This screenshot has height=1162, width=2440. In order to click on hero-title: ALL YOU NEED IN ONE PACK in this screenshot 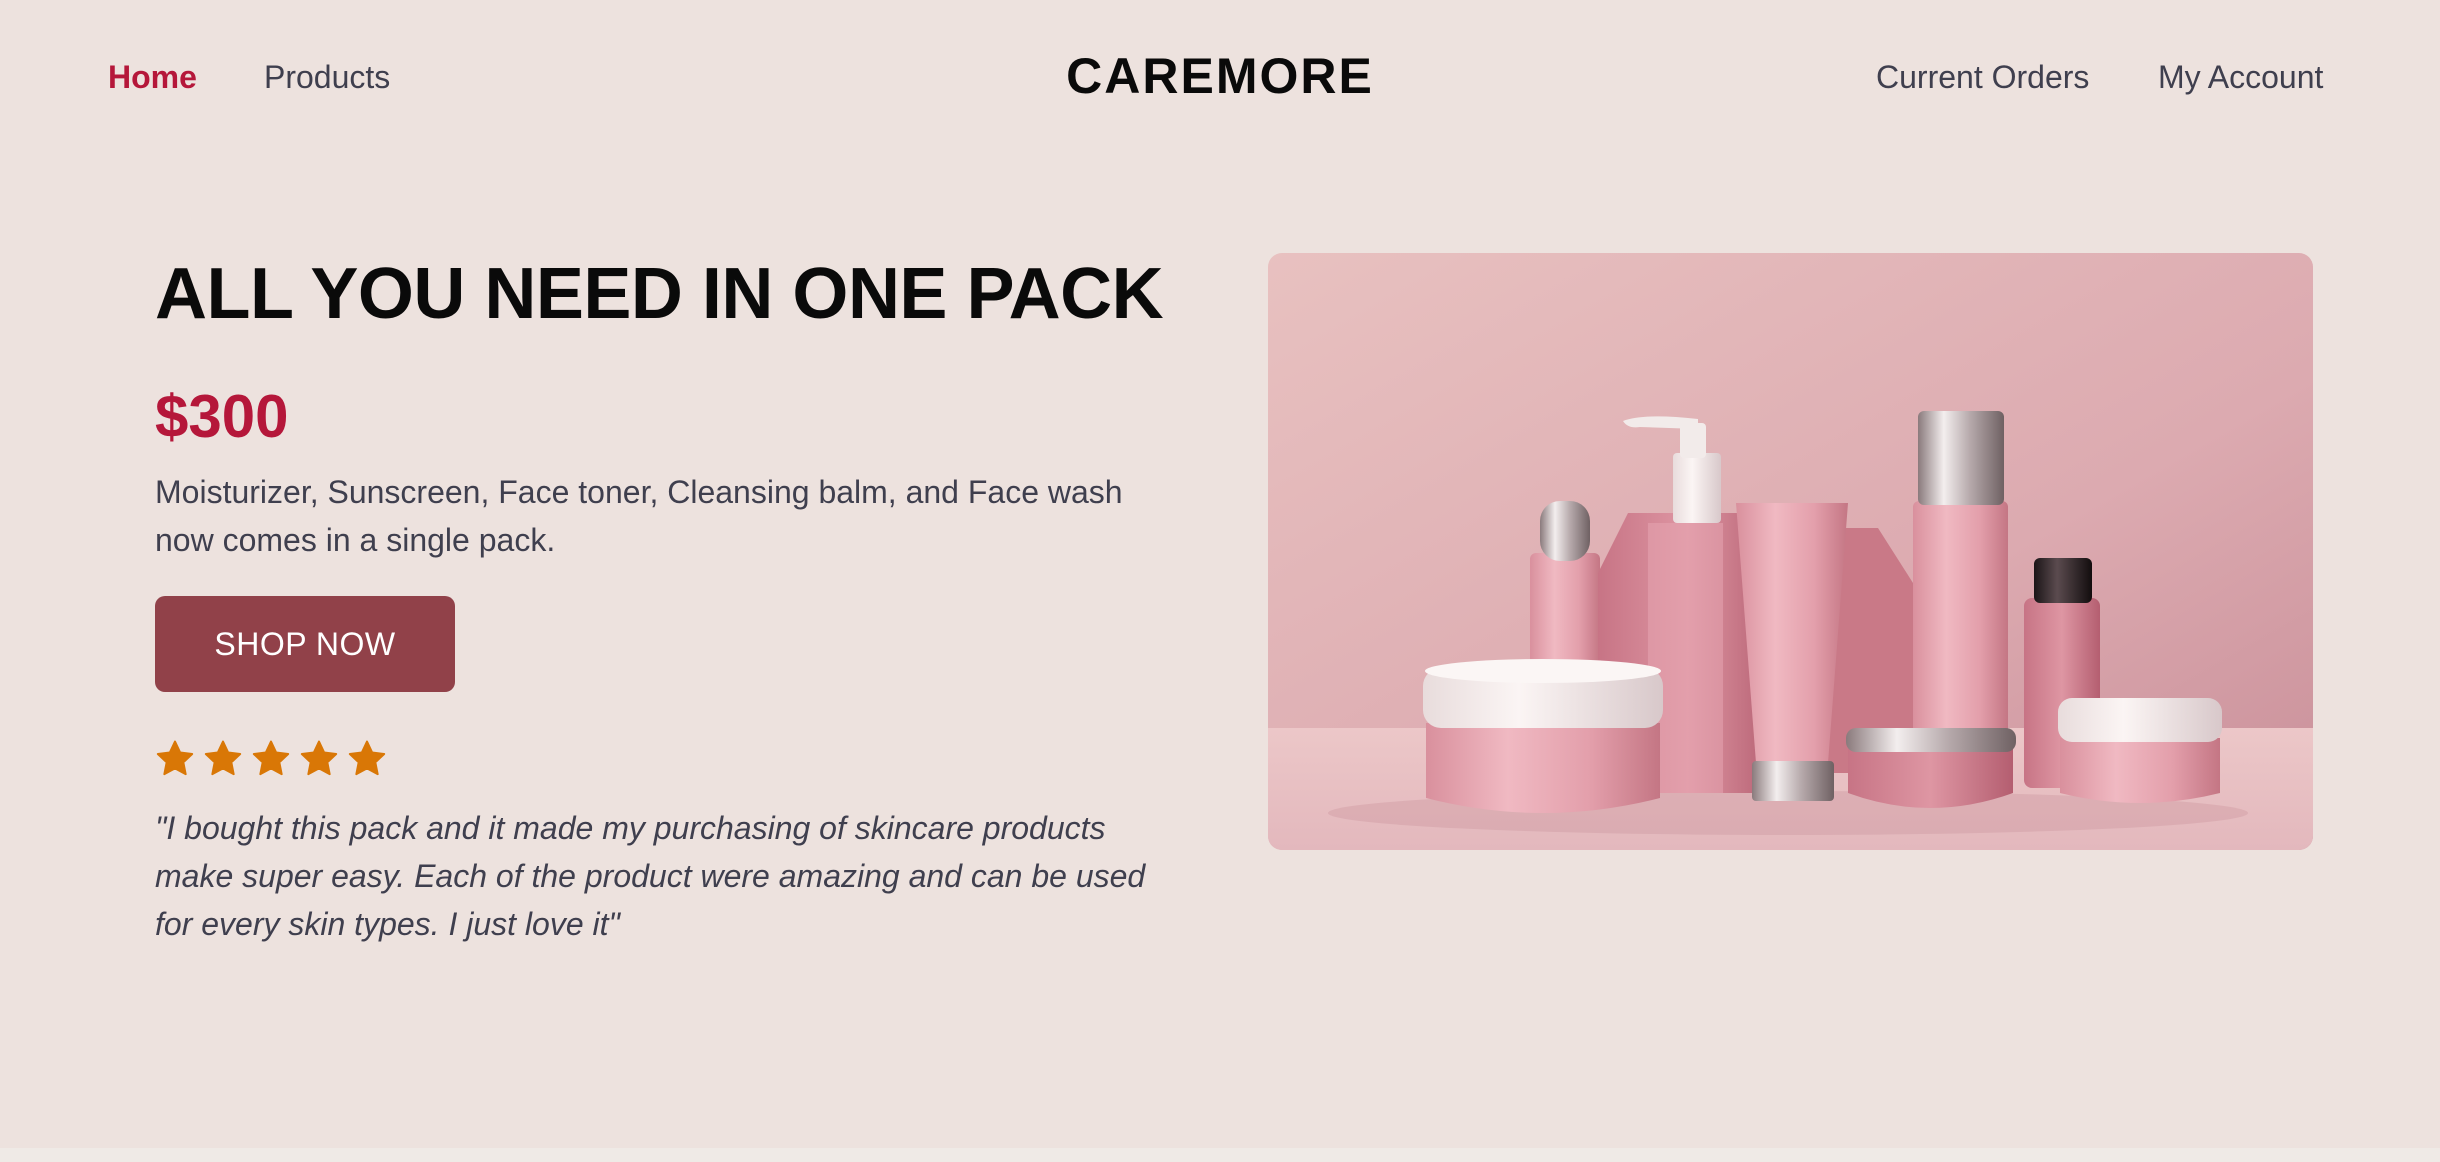, I will do `click(659, 294)`.